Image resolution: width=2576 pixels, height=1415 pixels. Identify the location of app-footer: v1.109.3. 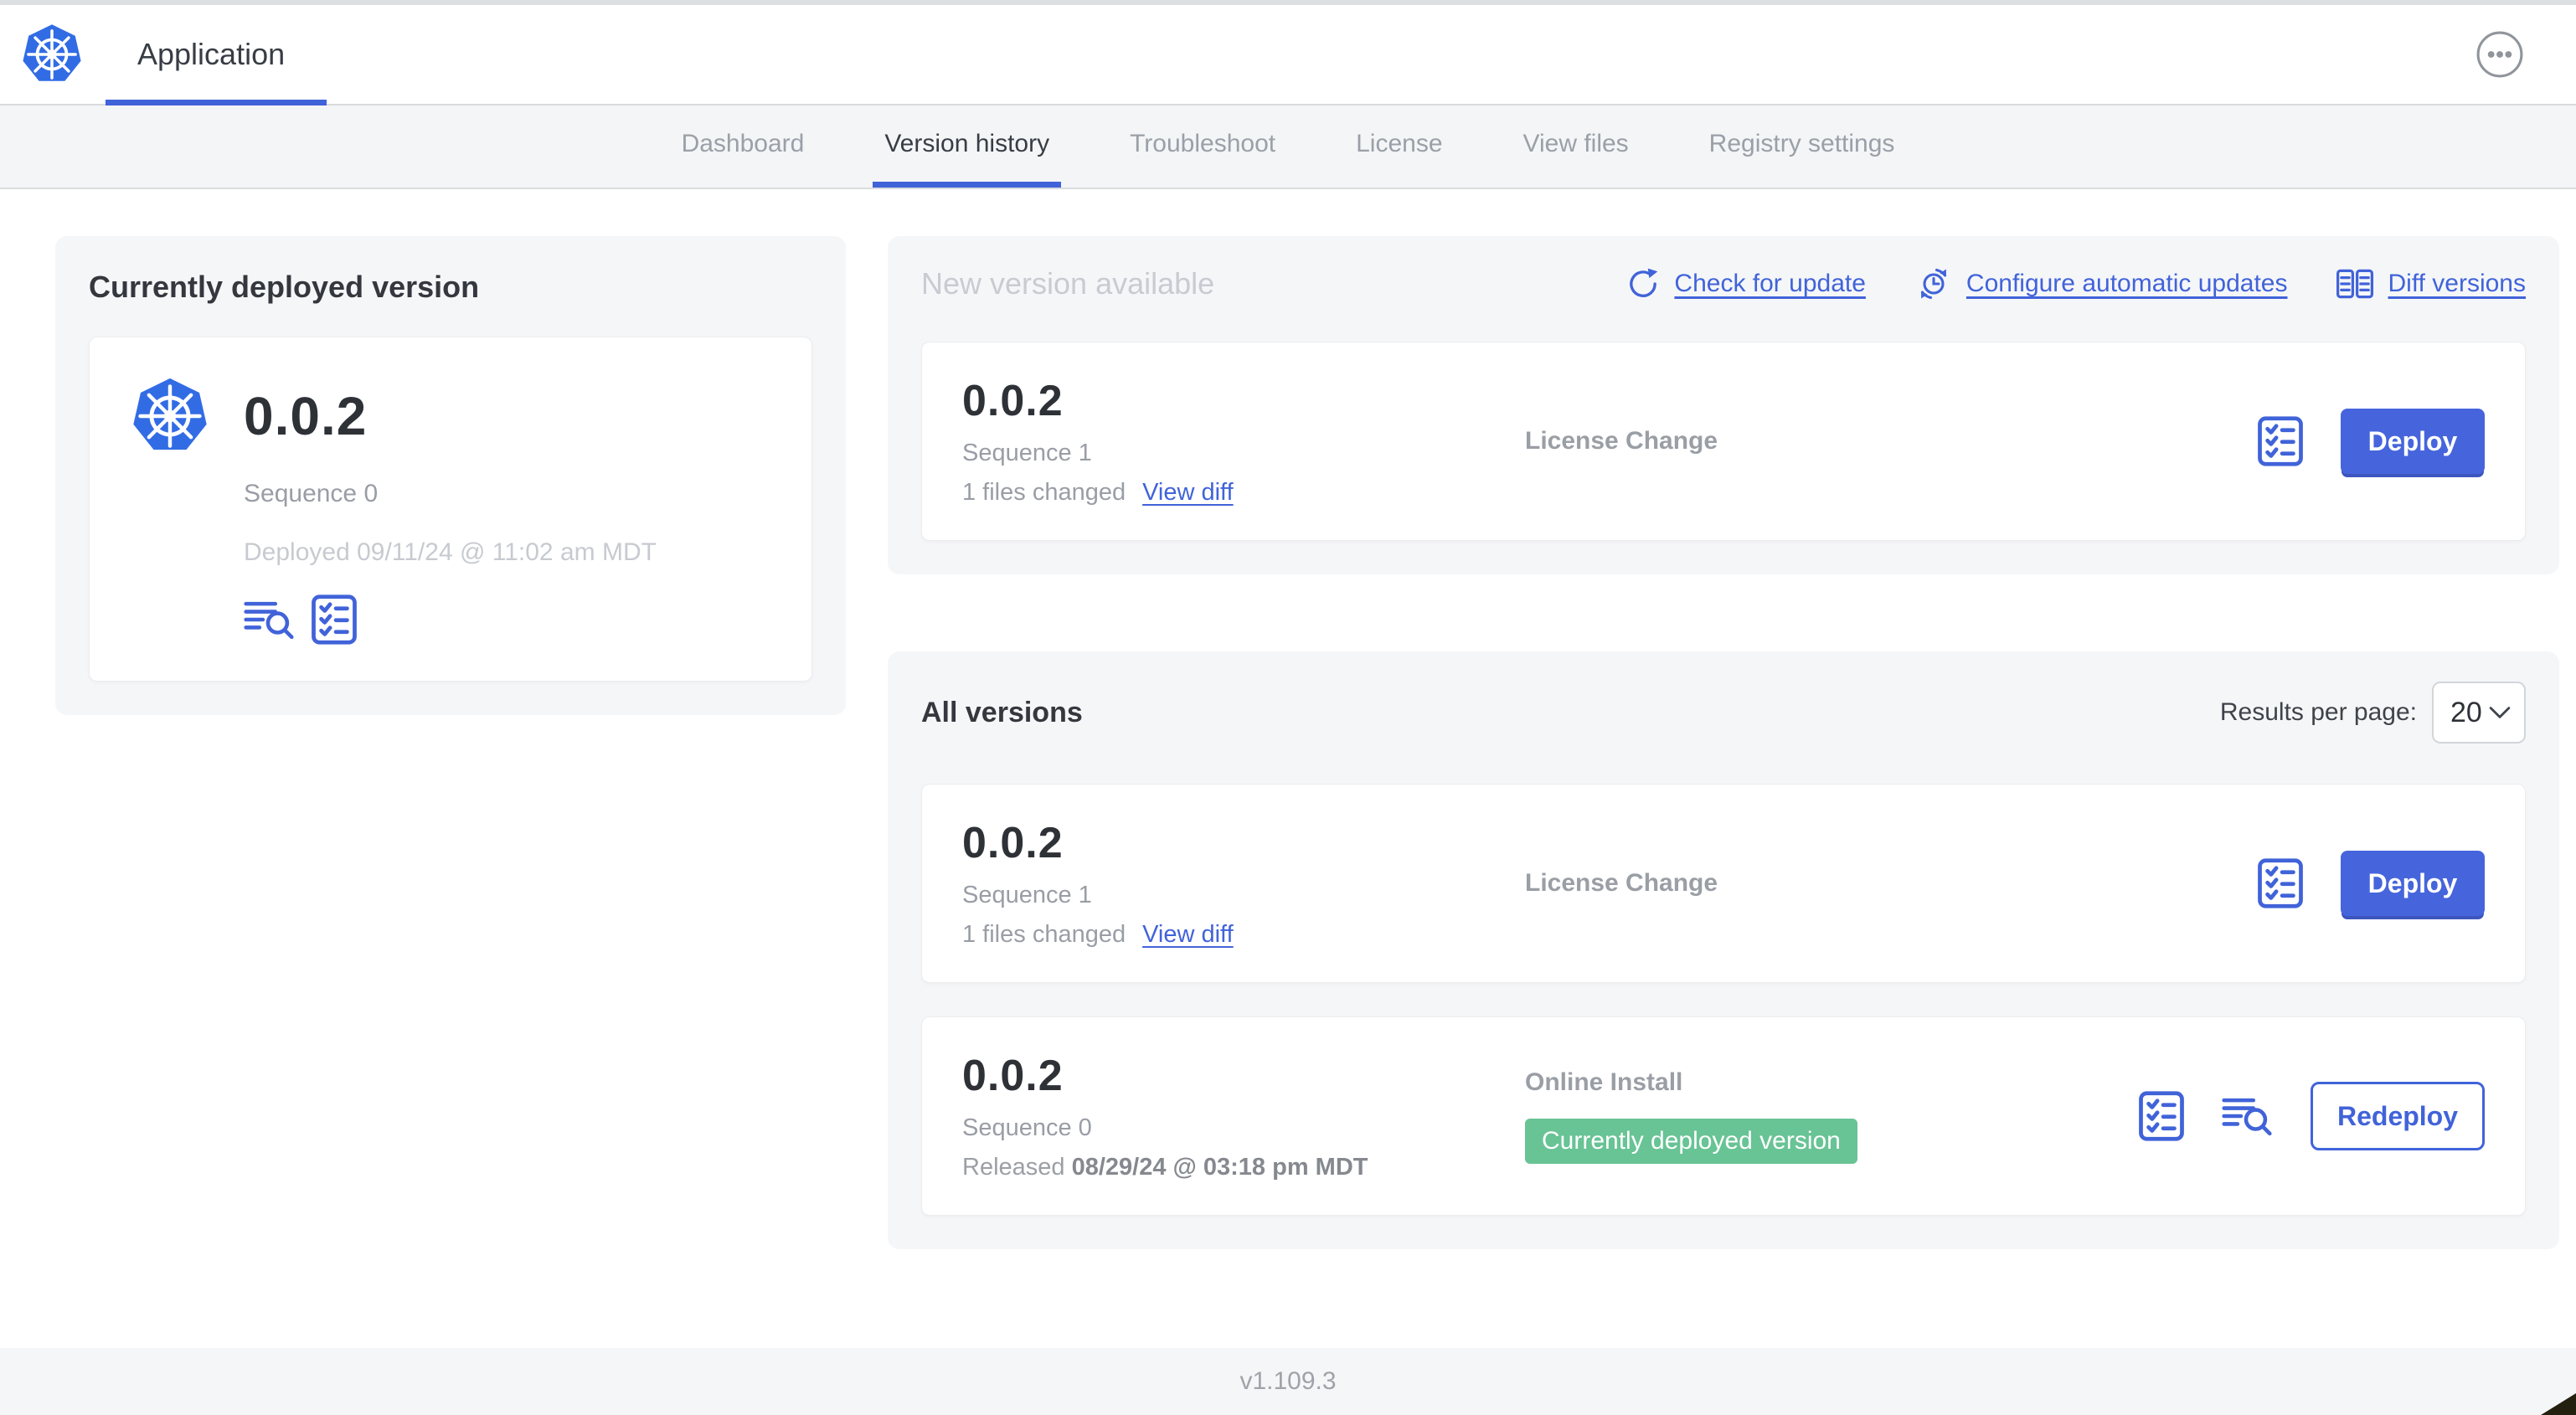
(1288, 1381).